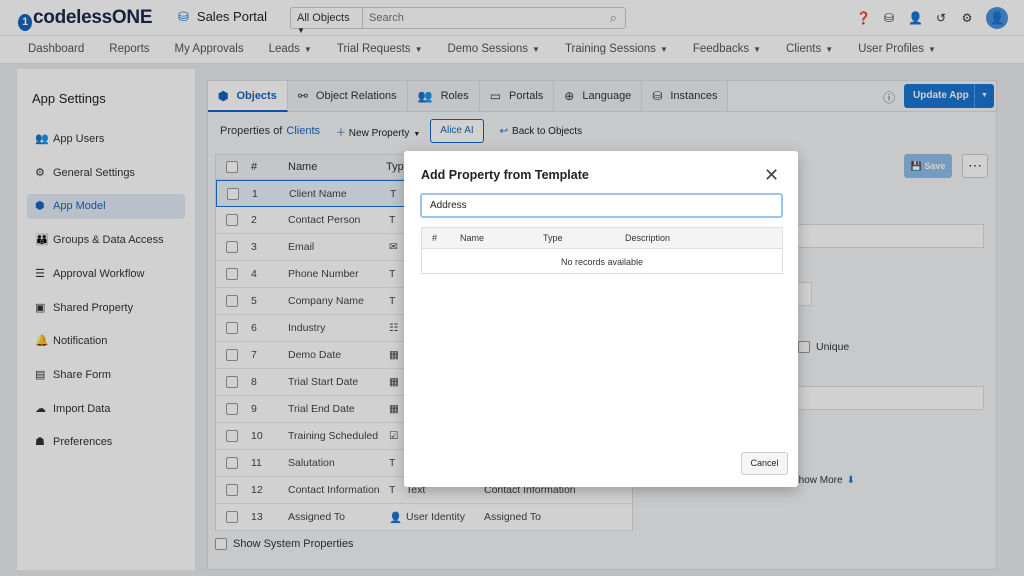 The height and width of the screenshot is (576, 1024). I want to click on close-icon: ✕, so click(771, 175).